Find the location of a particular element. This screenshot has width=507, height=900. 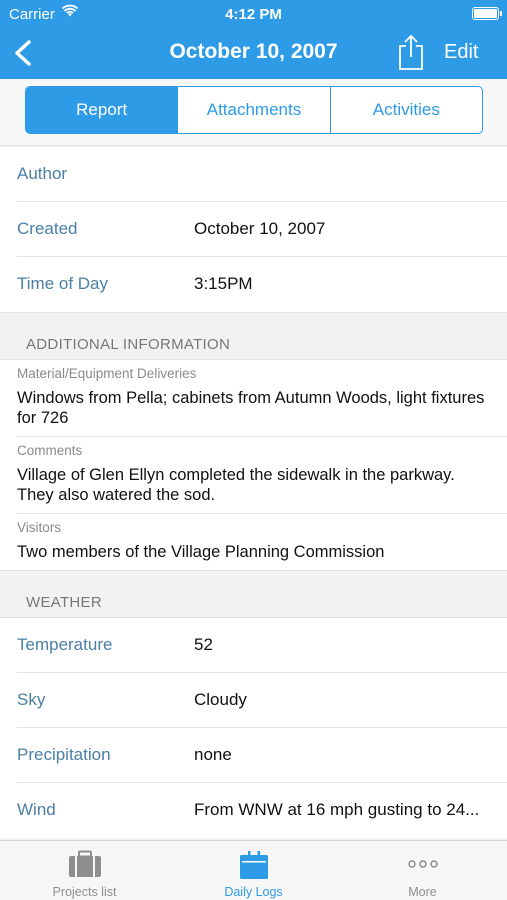

tab-activities: Activities is located at coordinates (405, 110).